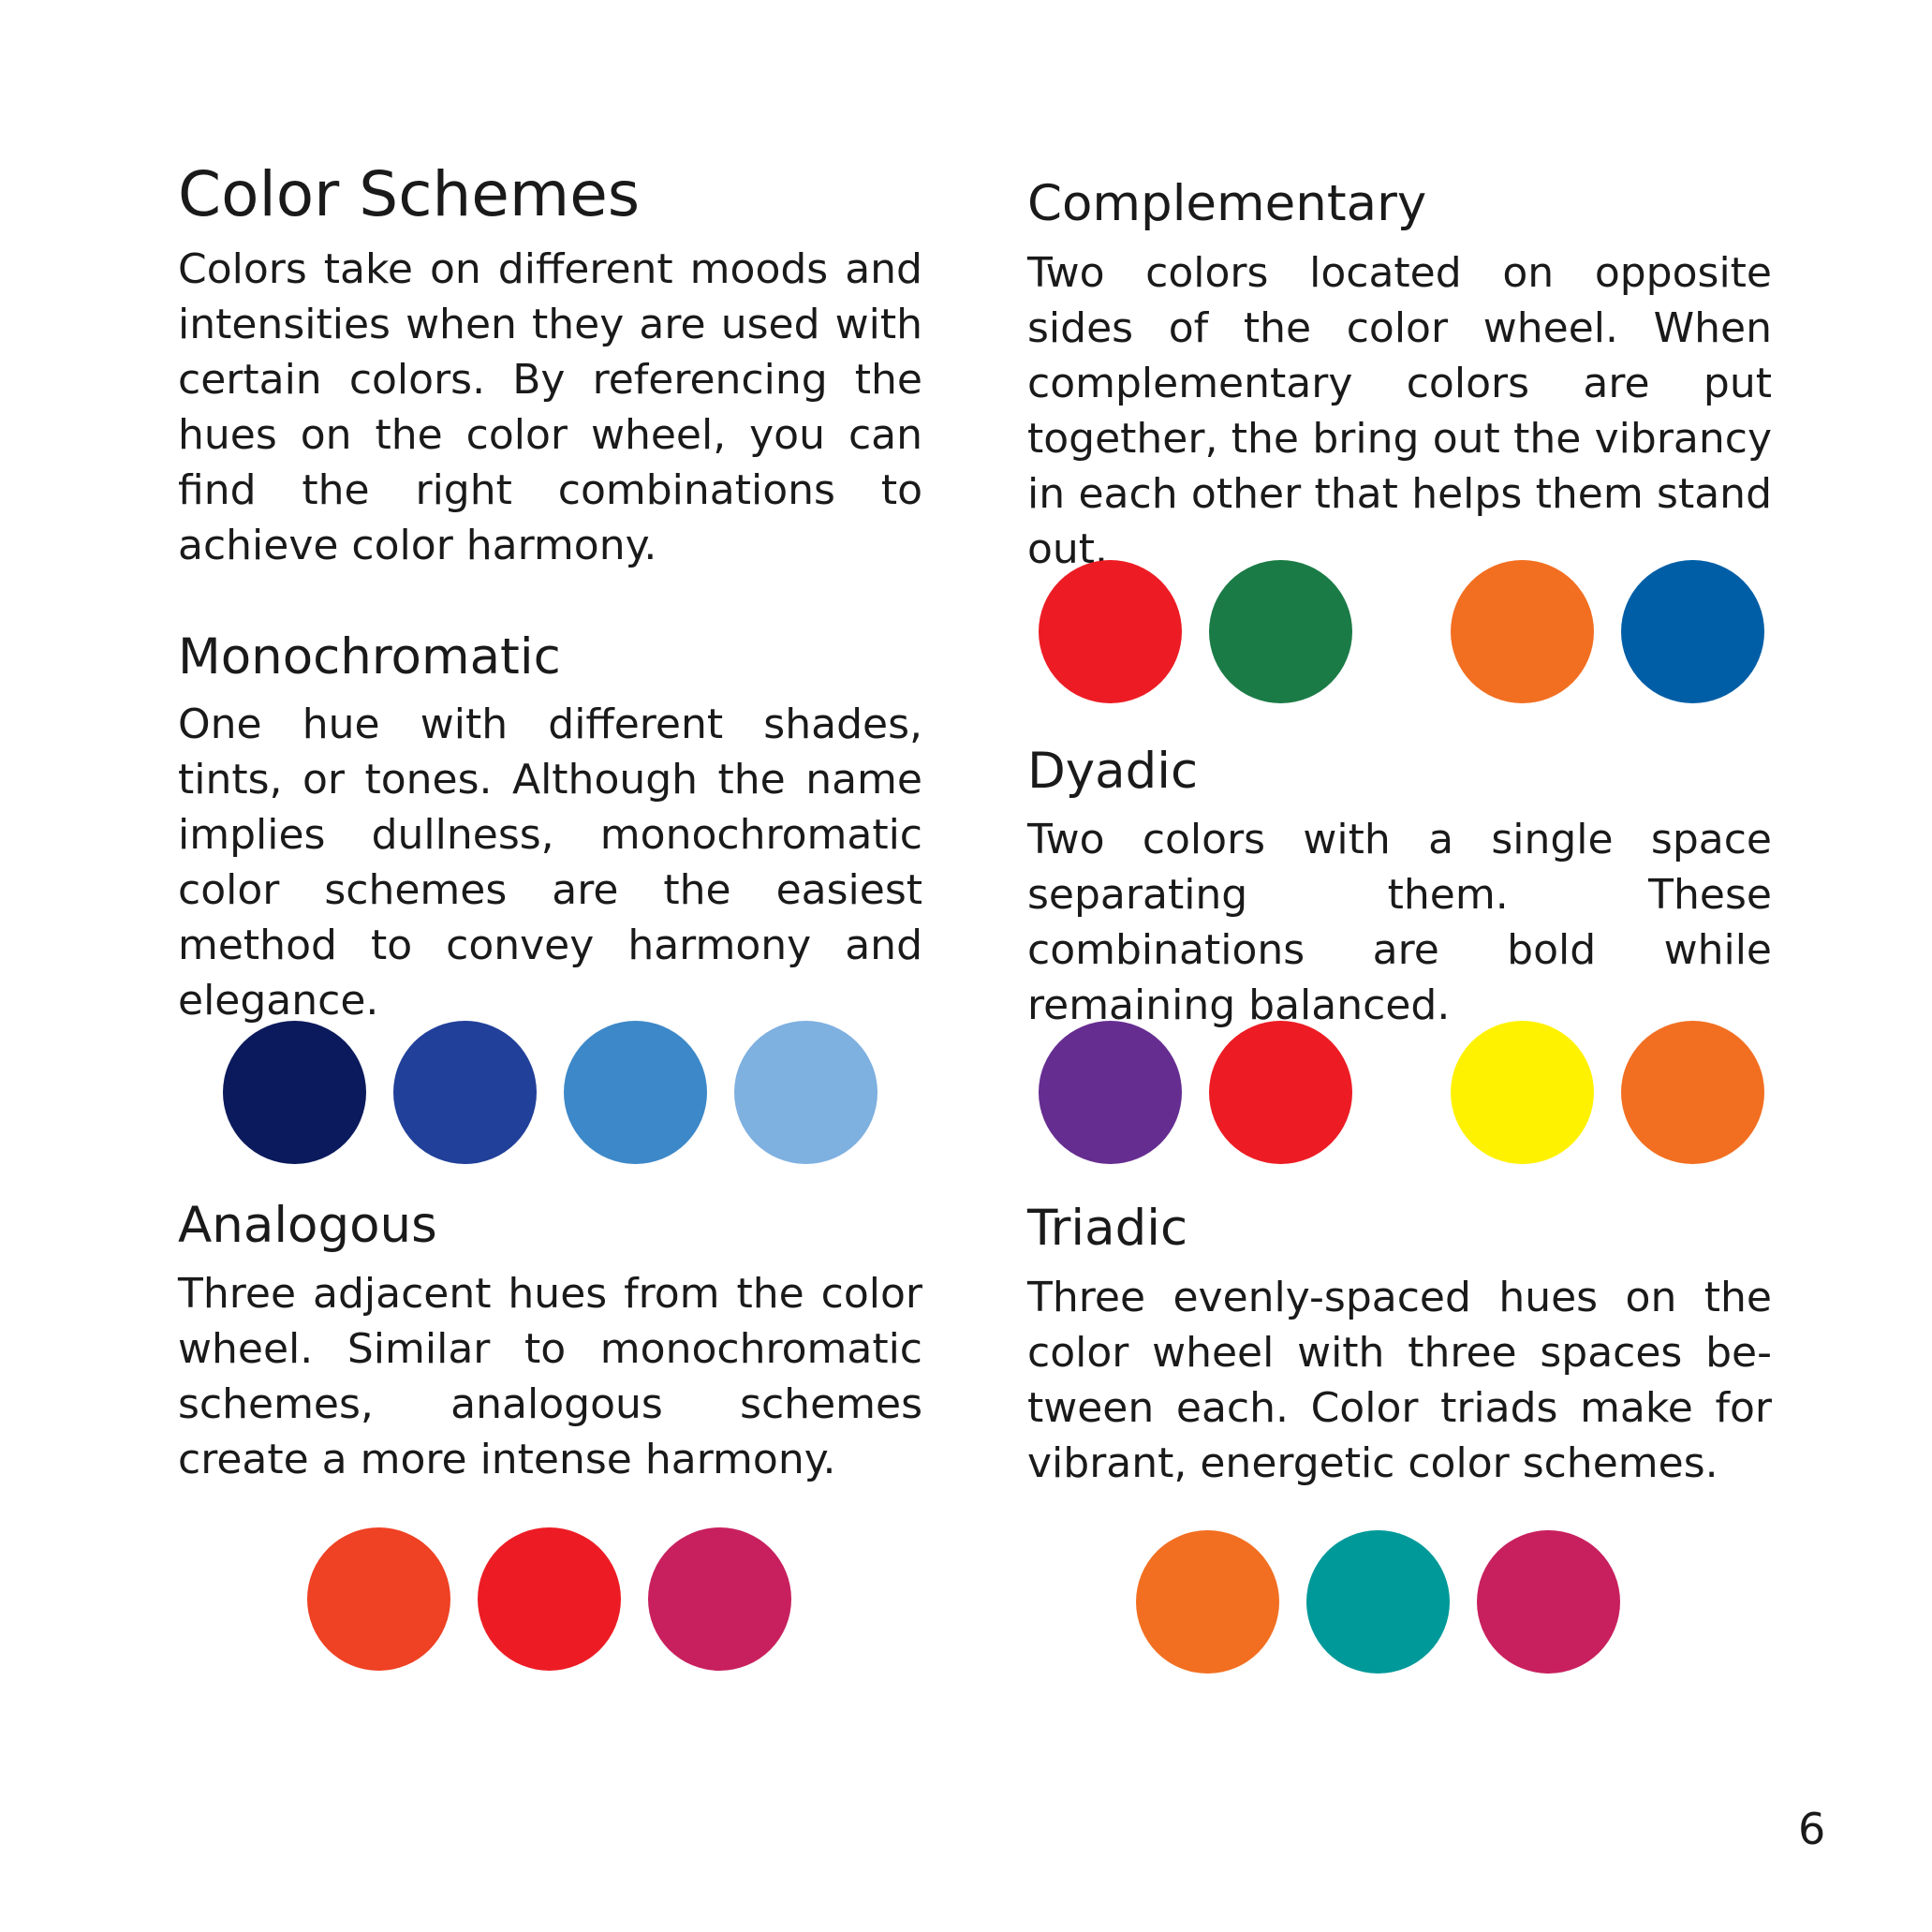 This screenshot has height=1932, width=1932. Describe the element at coordinates (1227, 203) in the screenshot. I see `complementary-heading: Complementary` at that location.